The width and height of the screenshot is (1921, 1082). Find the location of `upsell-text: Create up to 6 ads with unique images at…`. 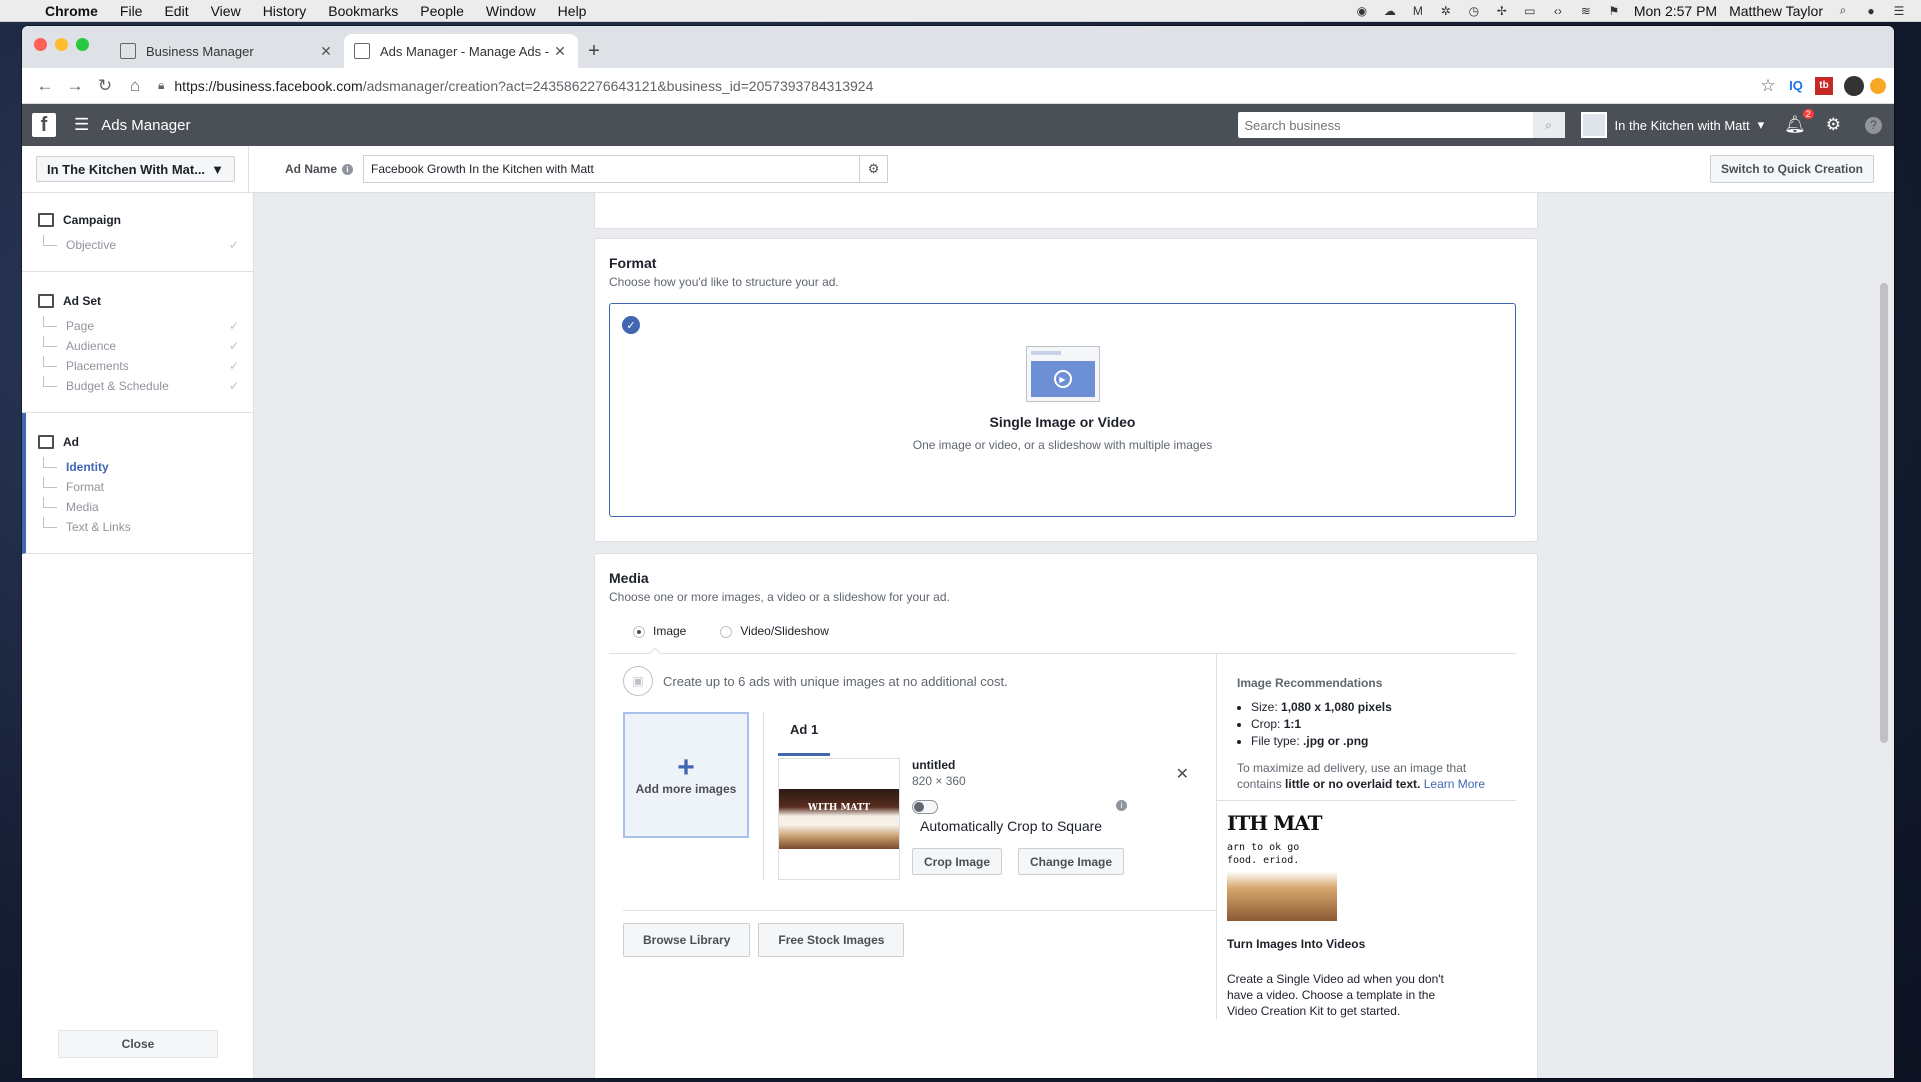

upsell-text: Create up to 6 ads with unique images at… is located at coordinates (835, 681).